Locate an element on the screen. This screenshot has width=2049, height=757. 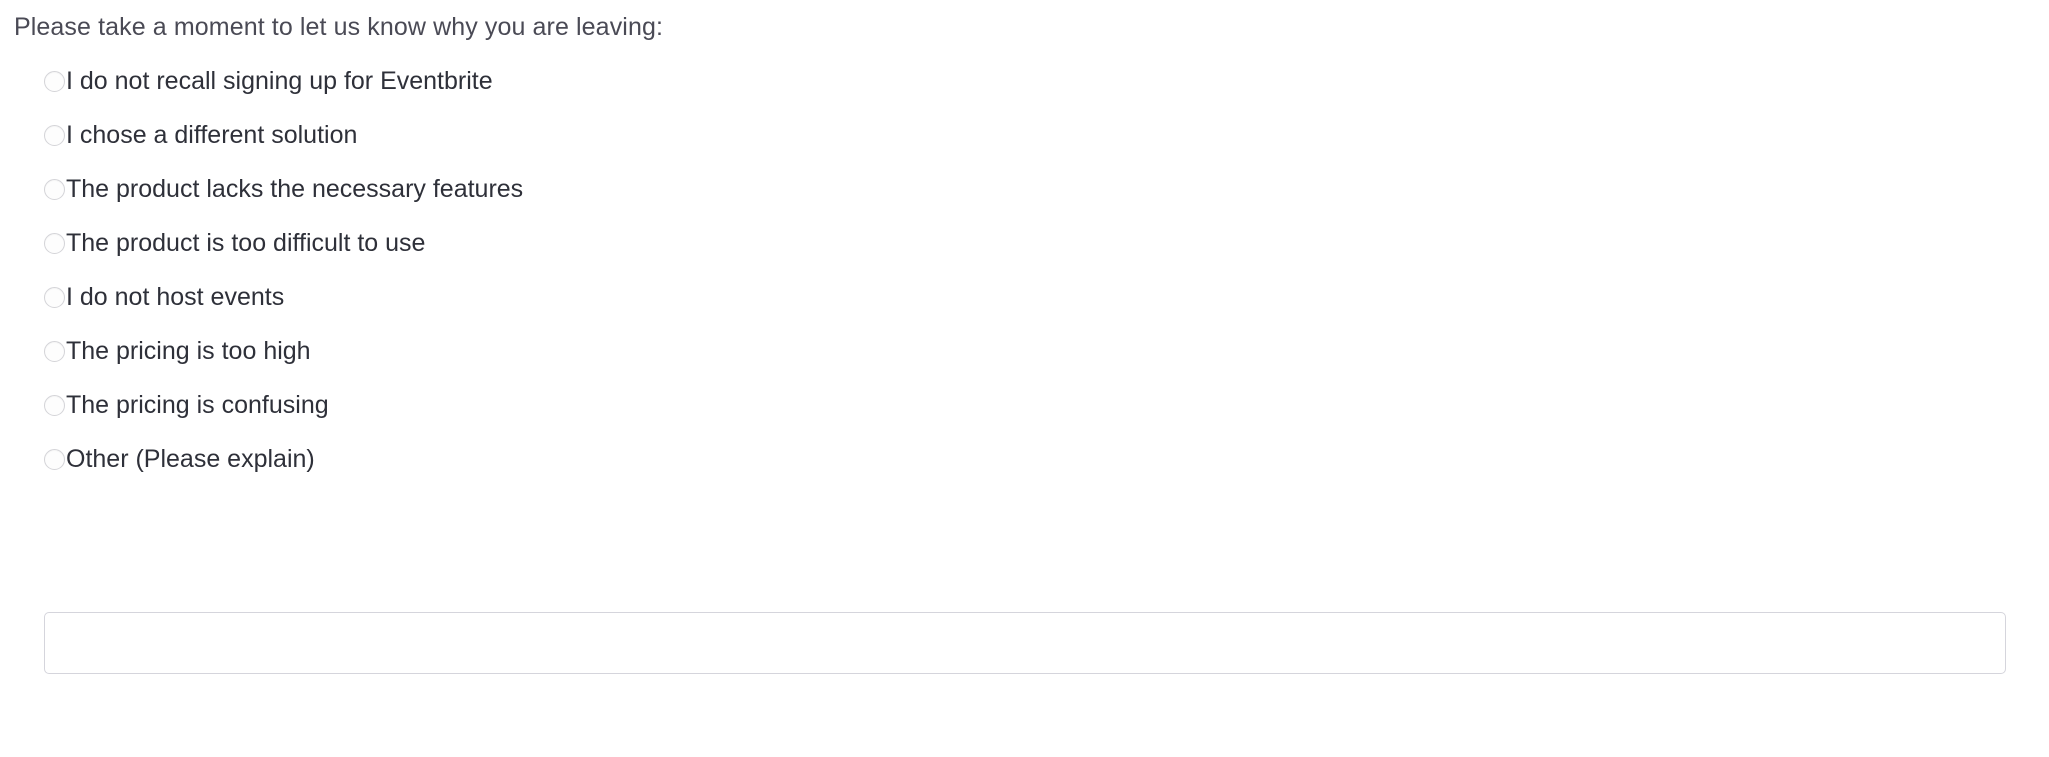
radio-option-do-not-host-events: I do not host events is located at coordinates (164, 297).